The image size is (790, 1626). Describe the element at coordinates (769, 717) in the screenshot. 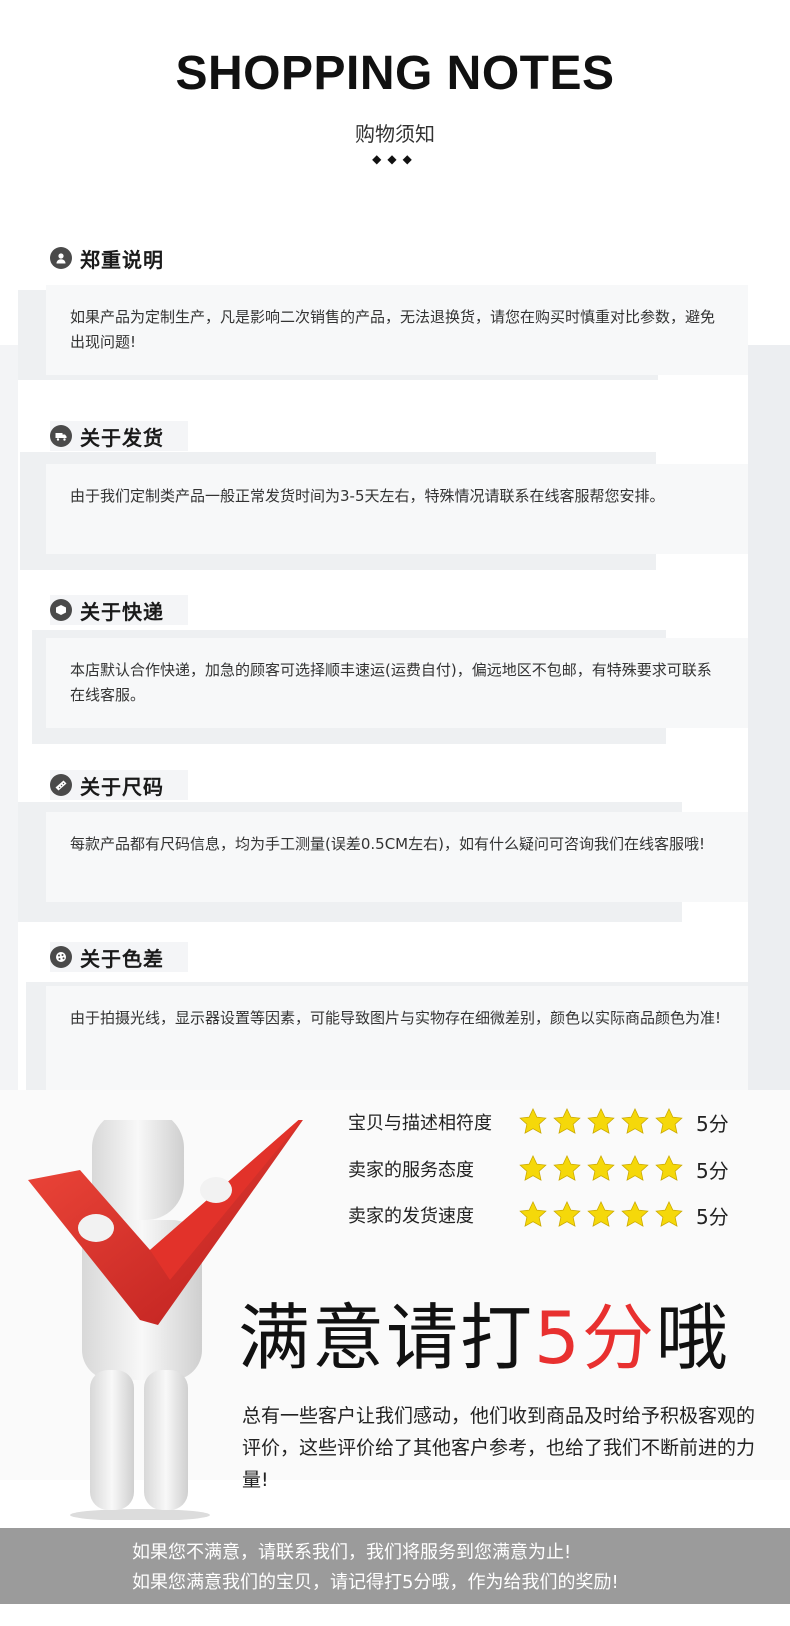

I see `background-panel-right` at that location.